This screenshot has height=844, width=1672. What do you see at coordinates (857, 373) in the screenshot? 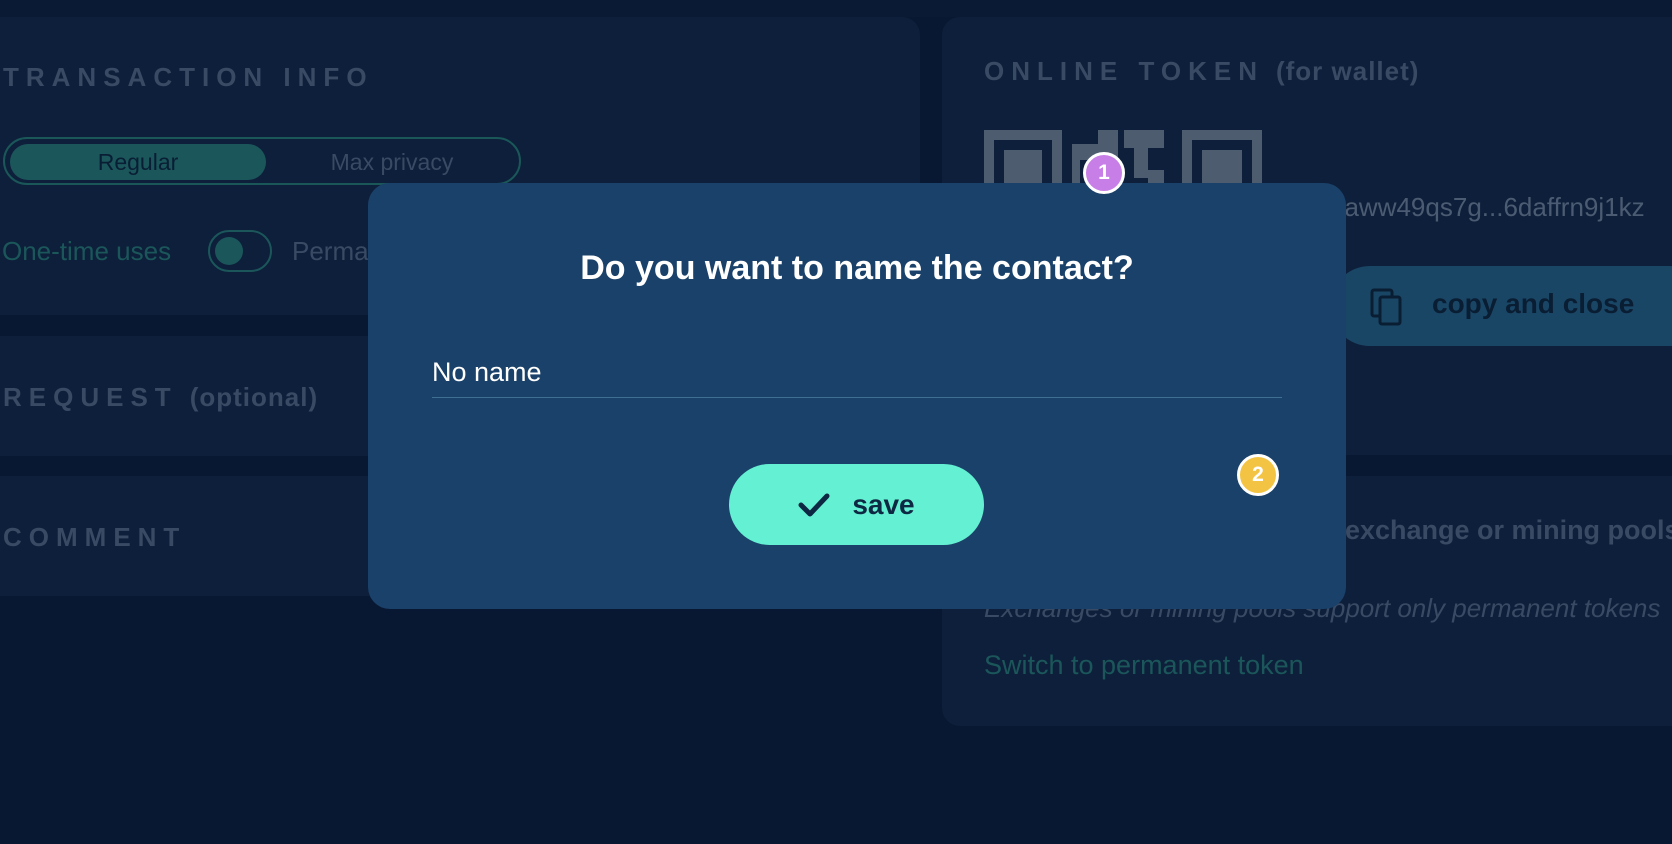
I see `contact-name-input` at bounding box center [857, 373].